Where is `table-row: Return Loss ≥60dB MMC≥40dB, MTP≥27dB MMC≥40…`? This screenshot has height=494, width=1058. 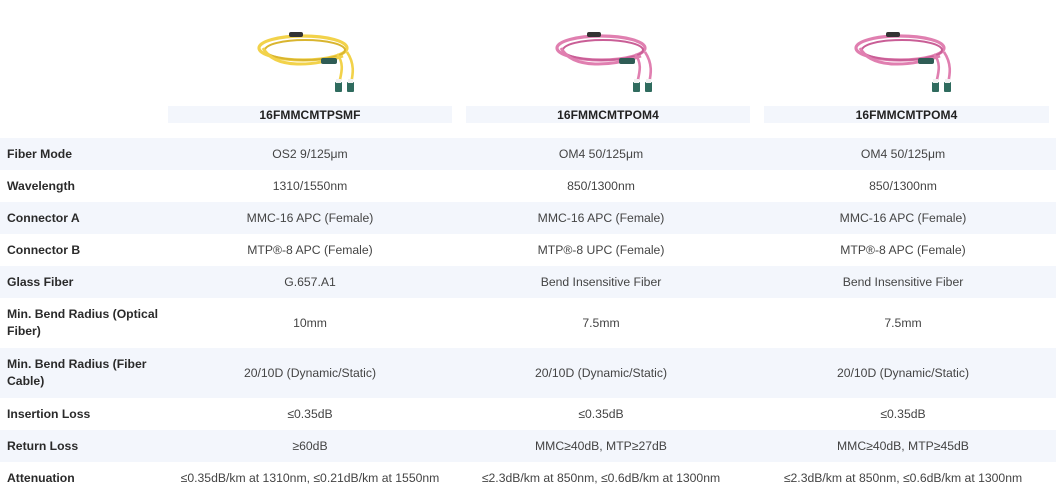
table-row: Return Loss ≥60dB MMC≥40dB, MTP≥27dB MMC≥40… is located at coordinates (528, 446).